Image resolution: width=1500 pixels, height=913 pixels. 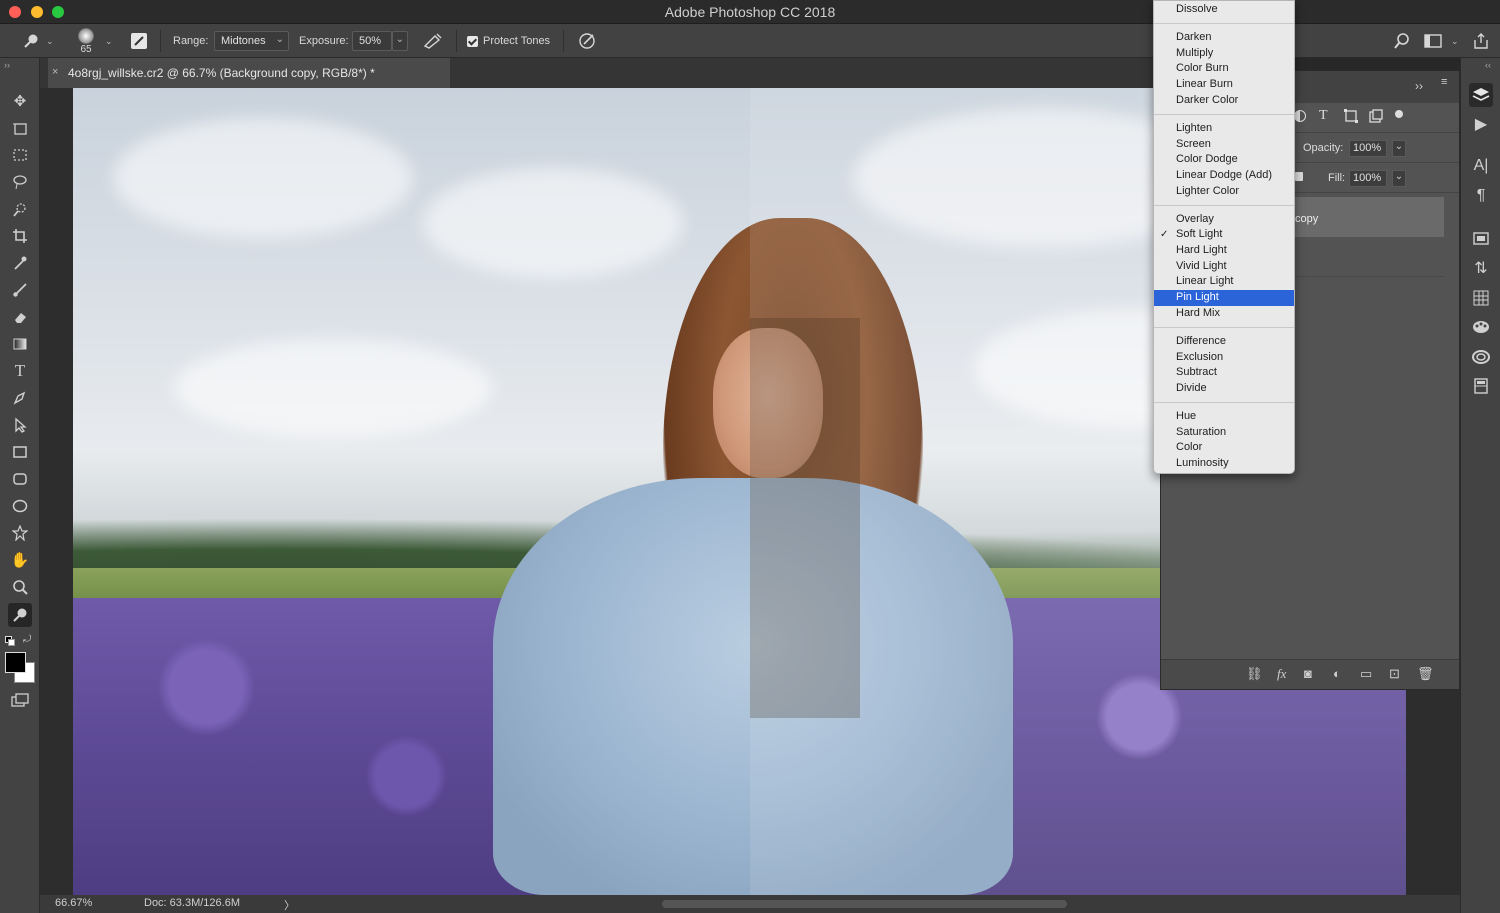 I want to click on new-layer-icon: ⊡, so click(x=1394, y=674).